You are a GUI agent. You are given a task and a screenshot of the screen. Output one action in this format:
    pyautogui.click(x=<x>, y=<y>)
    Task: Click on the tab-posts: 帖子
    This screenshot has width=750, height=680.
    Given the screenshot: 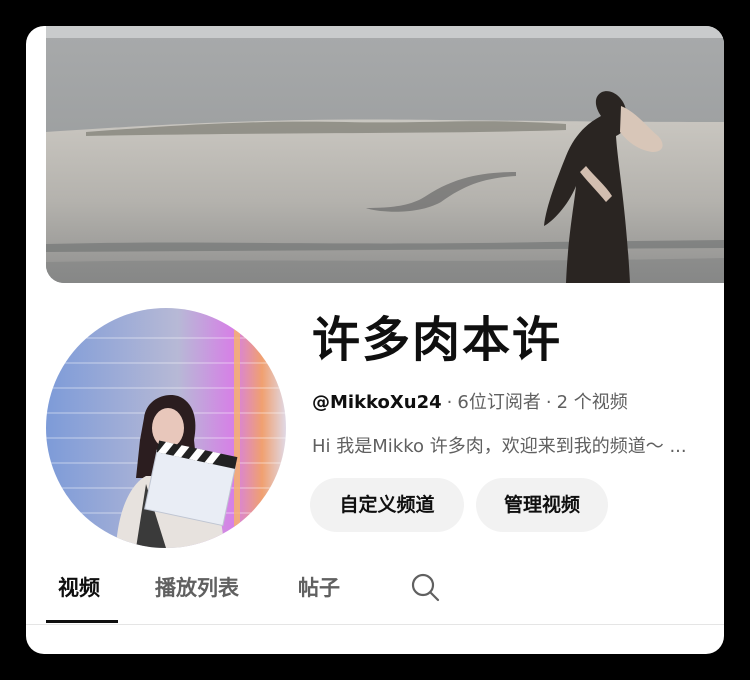 What is the action you would take?
    pyautogui.click(x=319, y=587)
    